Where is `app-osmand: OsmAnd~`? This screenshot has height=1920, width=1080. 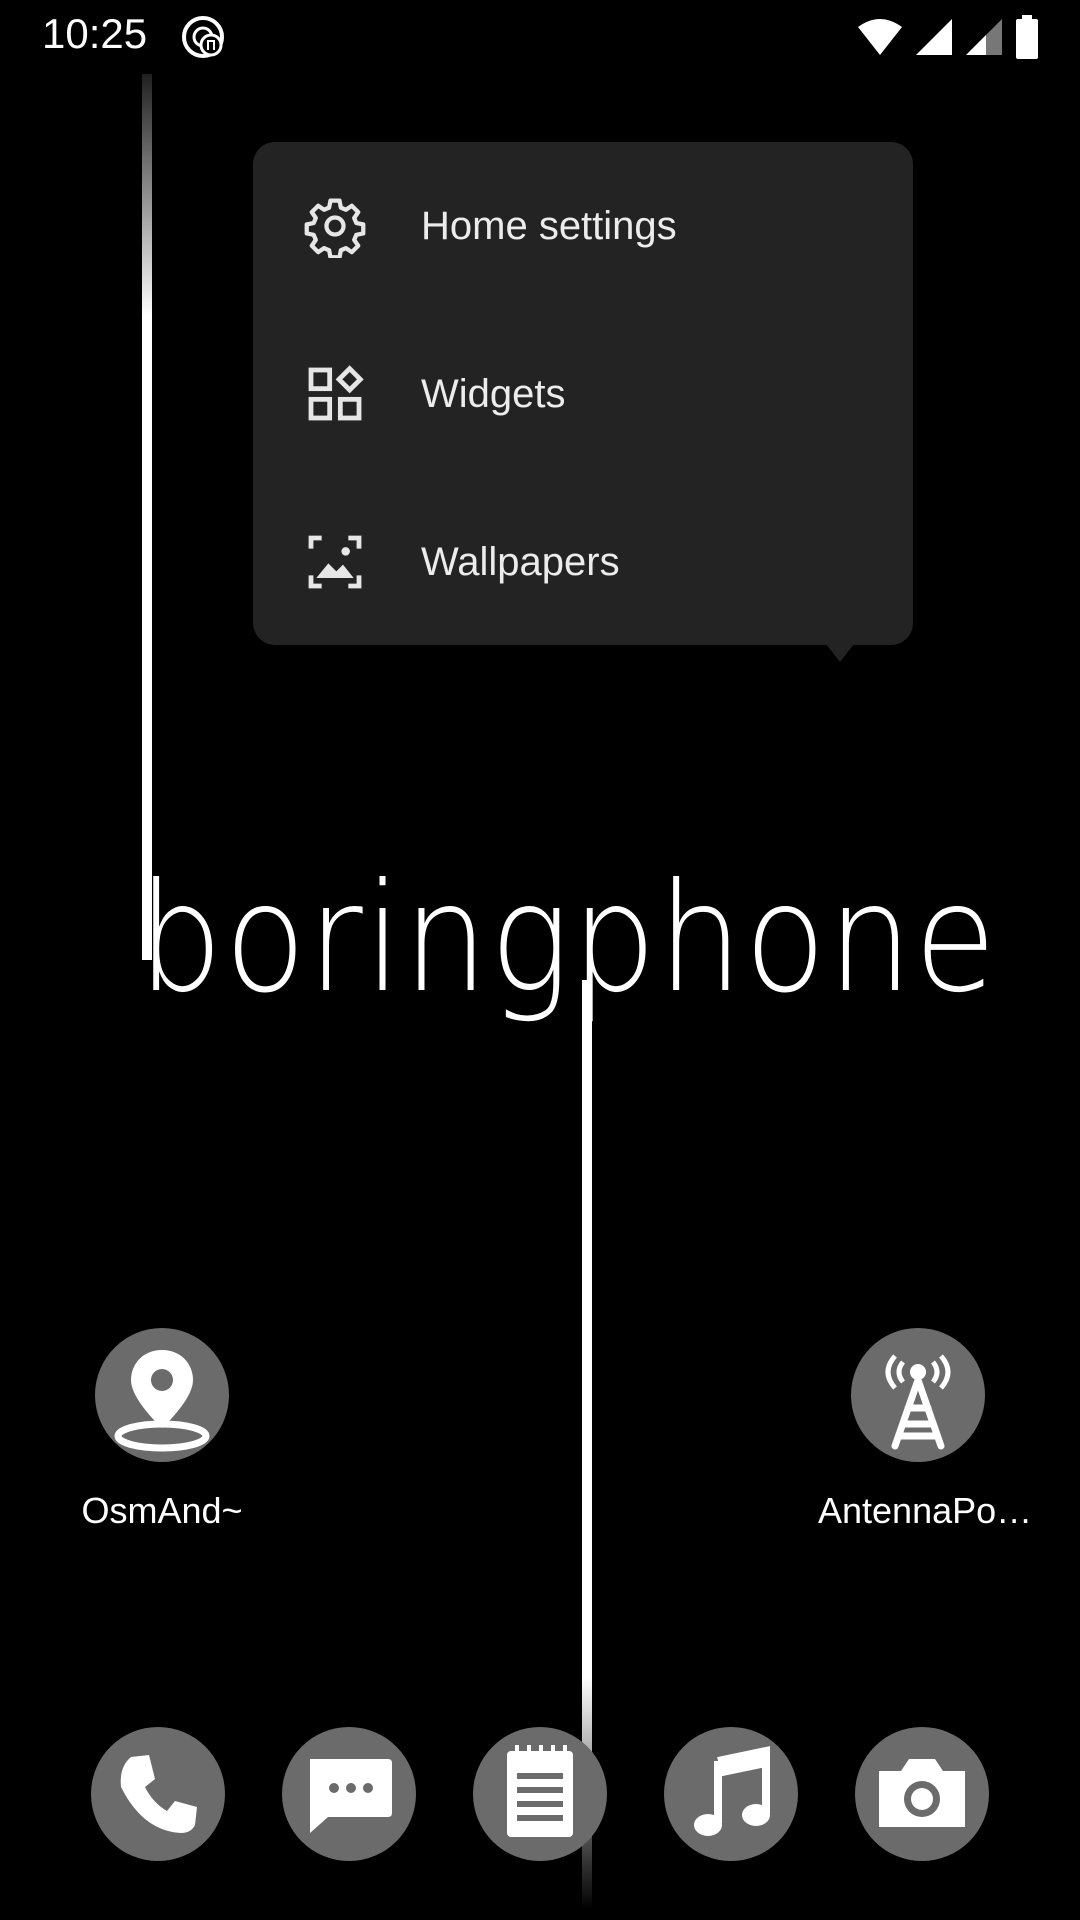
app-osmand: OsmAnd~ is located at coordinates (162, 1430).